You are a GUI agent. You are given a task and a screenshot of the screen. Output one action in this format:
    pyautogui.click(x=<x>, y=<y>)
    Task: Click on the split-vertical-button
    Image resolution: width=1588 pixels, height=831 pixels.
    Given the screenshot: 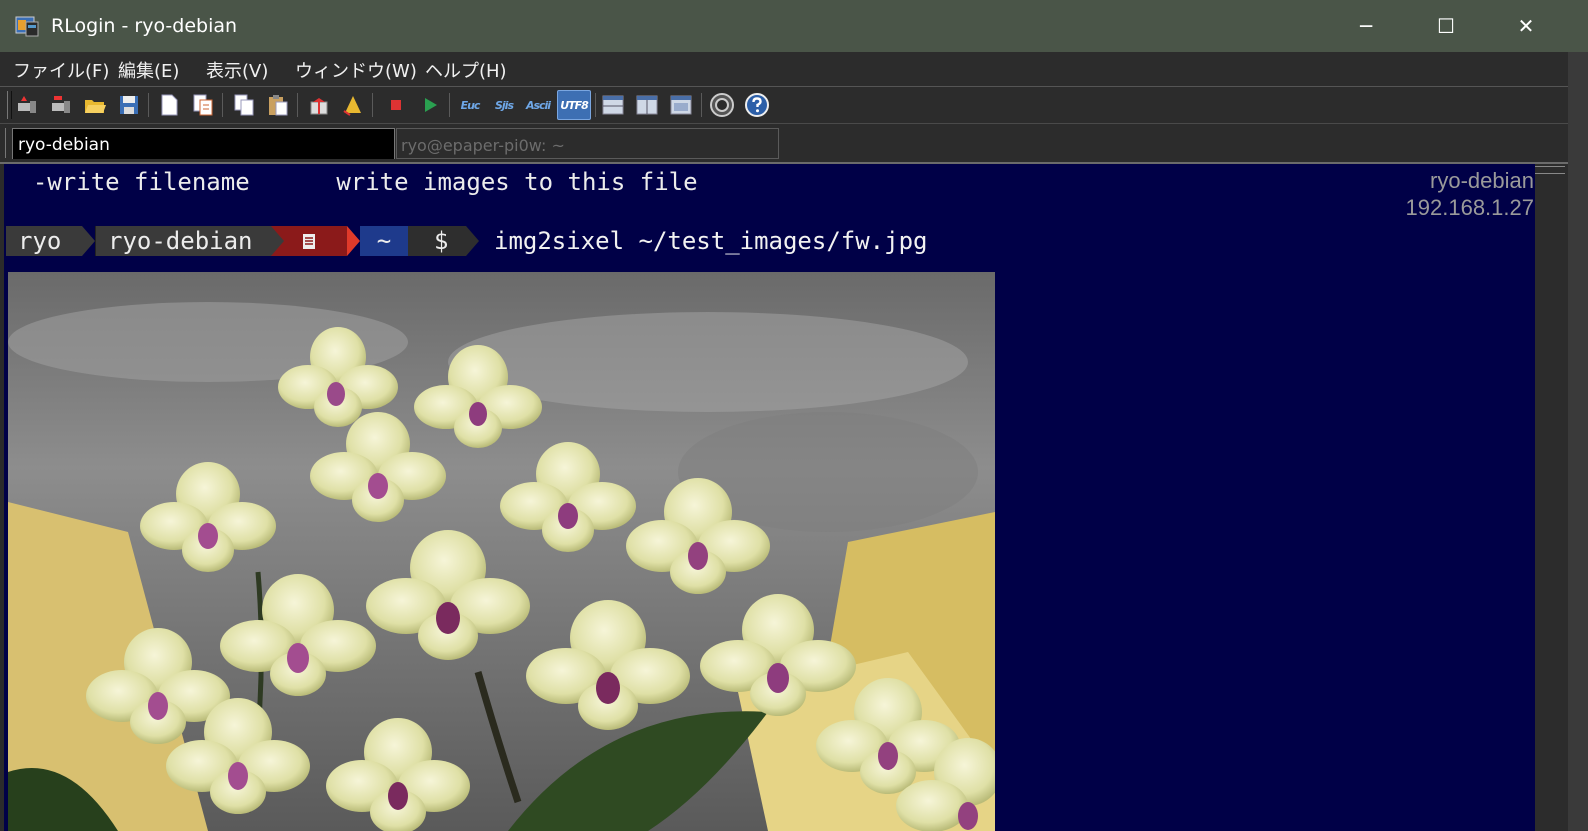 What is the action you would take?
    pyautogui.click(x=647, y=105)
    